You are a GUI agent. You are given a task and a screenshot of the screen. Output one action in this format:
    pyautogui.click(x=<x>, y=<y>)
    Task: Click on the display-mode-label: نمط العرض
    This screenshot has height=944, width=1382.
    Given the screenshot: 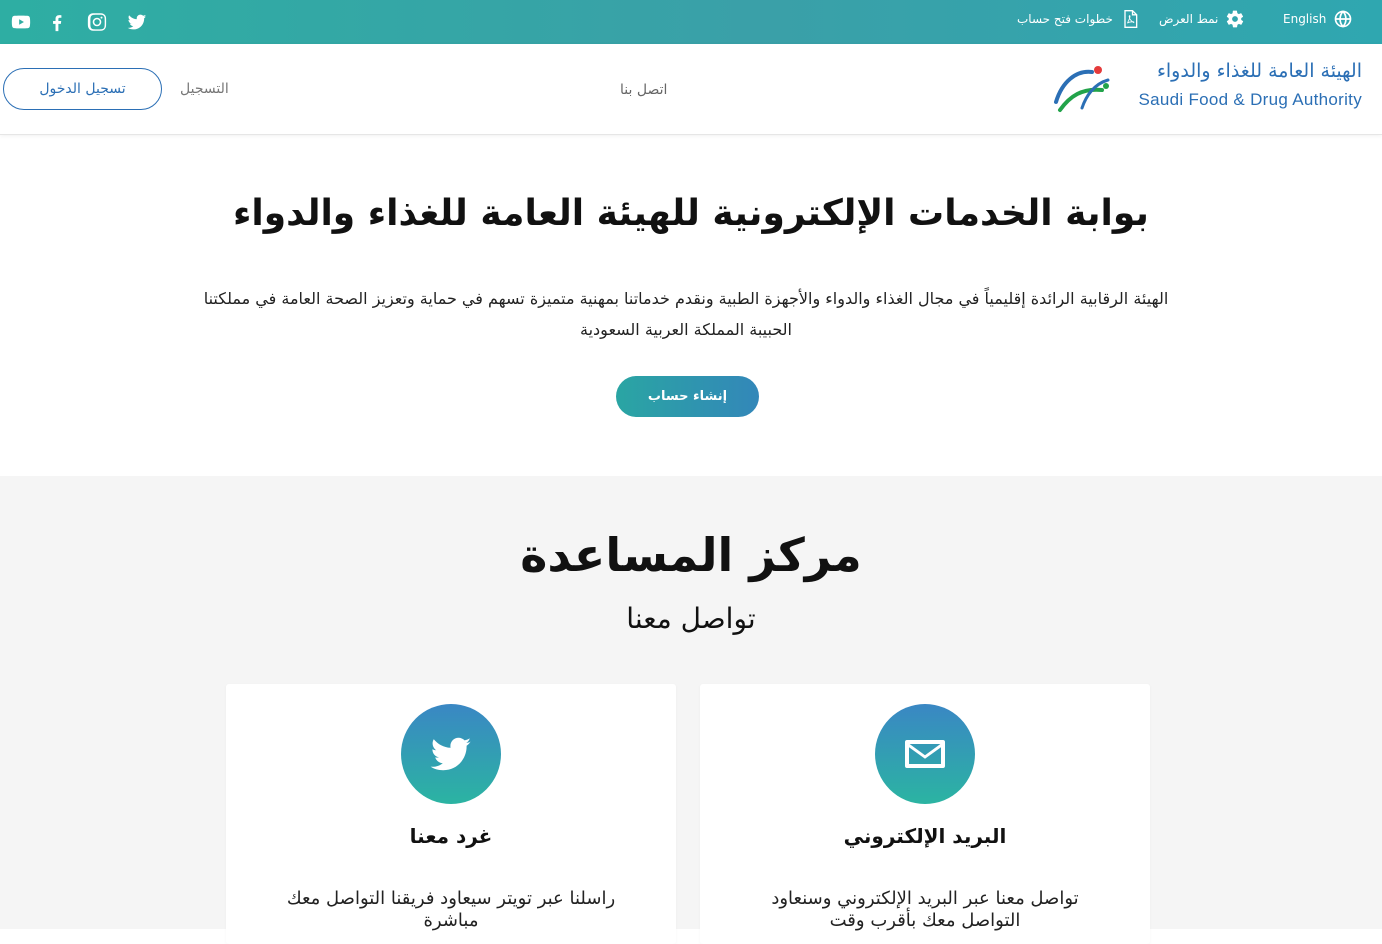 What is the action you would take?
    pyautogui.click(x=1189, y=19)
    